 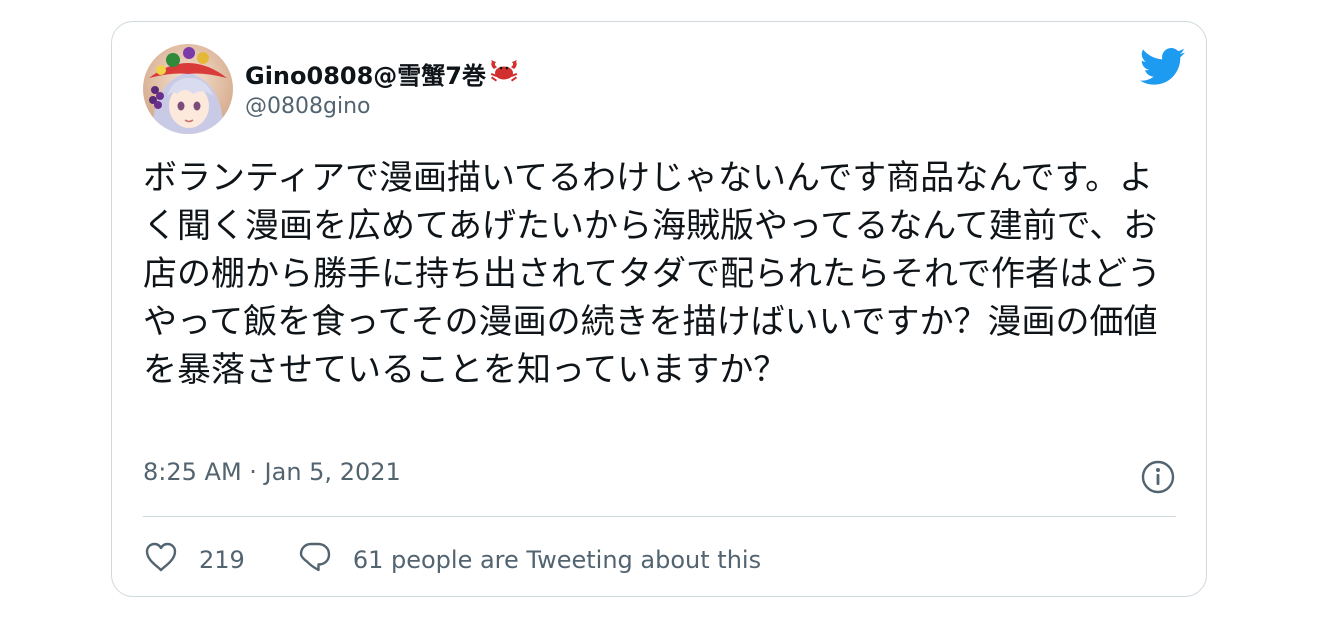 What do you see at coordinates (557, 560) in the screenshot?
I see `conversation-count-text: 61 people are Tweeting about this` at bounding box center [557, 560].